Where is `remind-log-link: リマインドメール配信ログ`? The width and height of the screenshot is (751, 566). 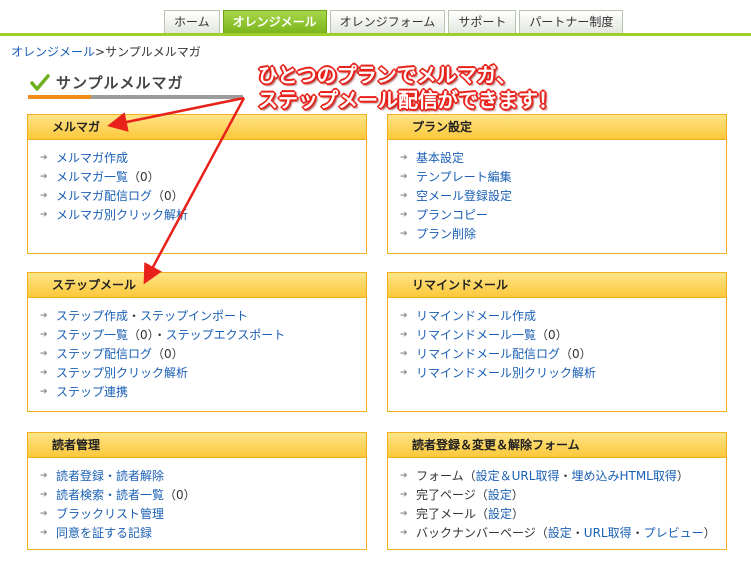 remind-log-link: リマインドメール配信ログ is located at coordinates (488, 354).